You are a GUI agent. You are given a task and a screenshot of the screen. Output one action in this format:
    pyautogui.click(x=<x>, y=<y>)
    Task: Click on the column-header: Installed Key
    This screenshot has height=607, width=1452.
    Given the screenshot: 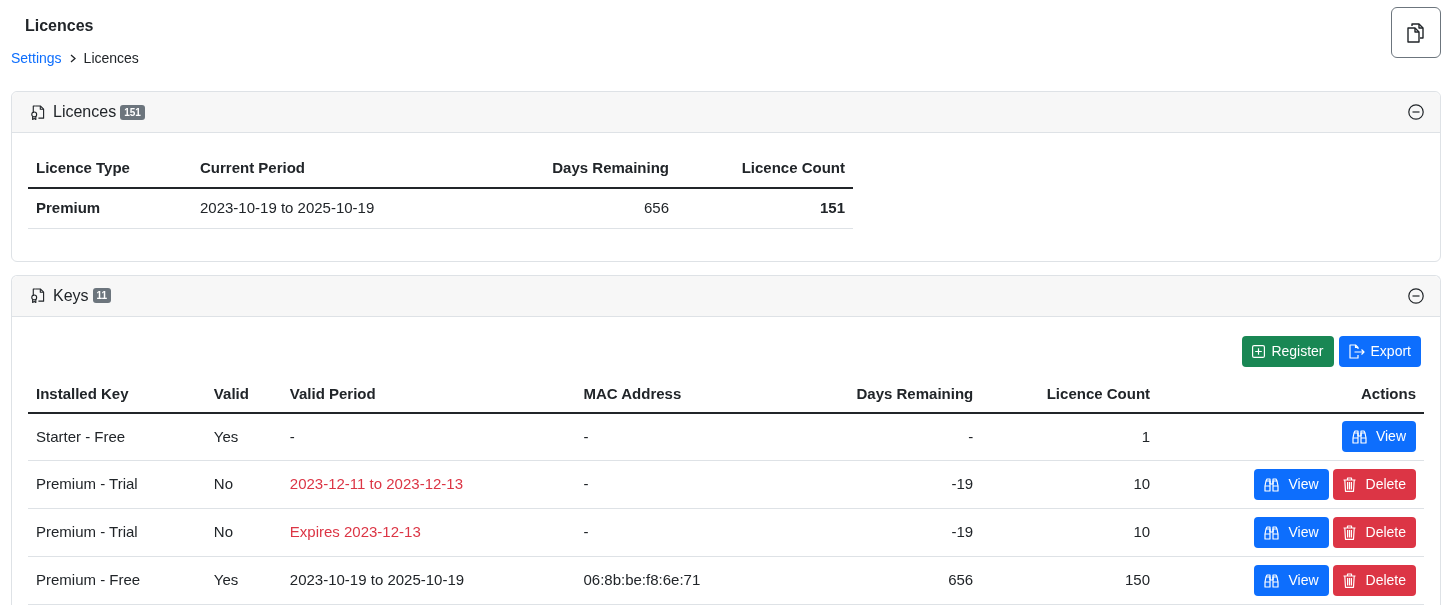 What is the action you would take?
    pyautogui.click(x=117, y=394)
    